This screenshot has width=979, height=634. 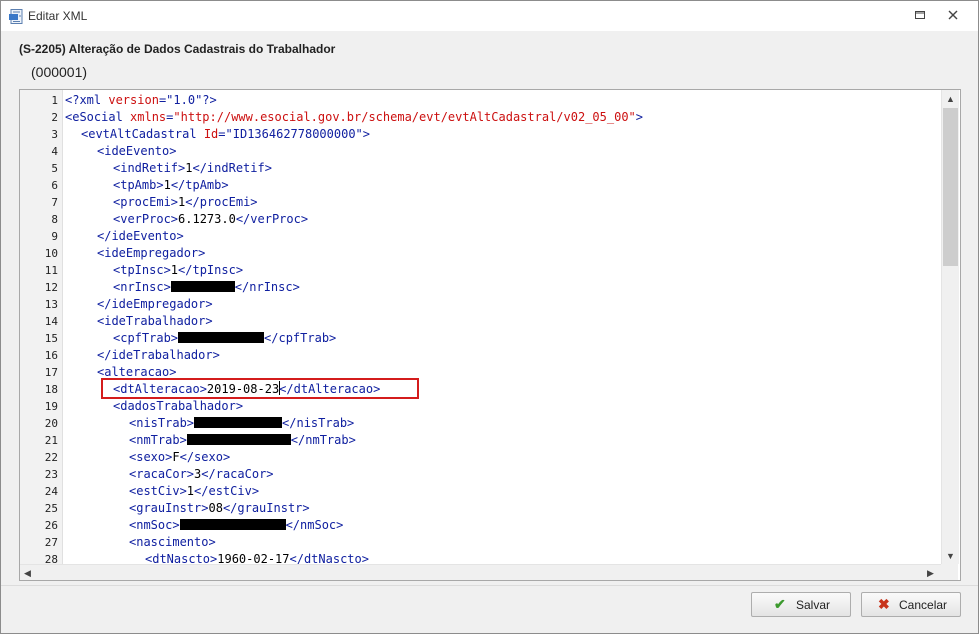 What do you see at coordinates (133, 100) in the screenshot?
I see `xml-attribute: version` at bounding box center [133, 100].